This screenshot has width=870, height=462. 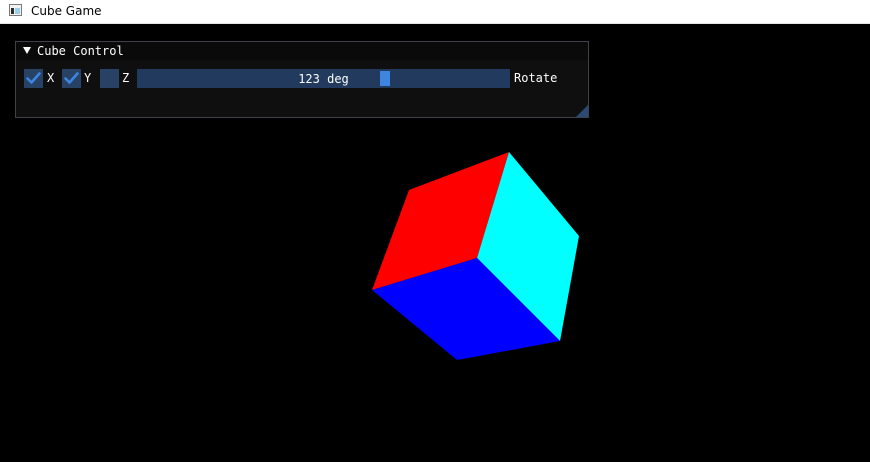 What do you see at coordinates (125, 78) in the screenshot?
I see `checkbox-z-label: Z` at bounding box center [125, 78].